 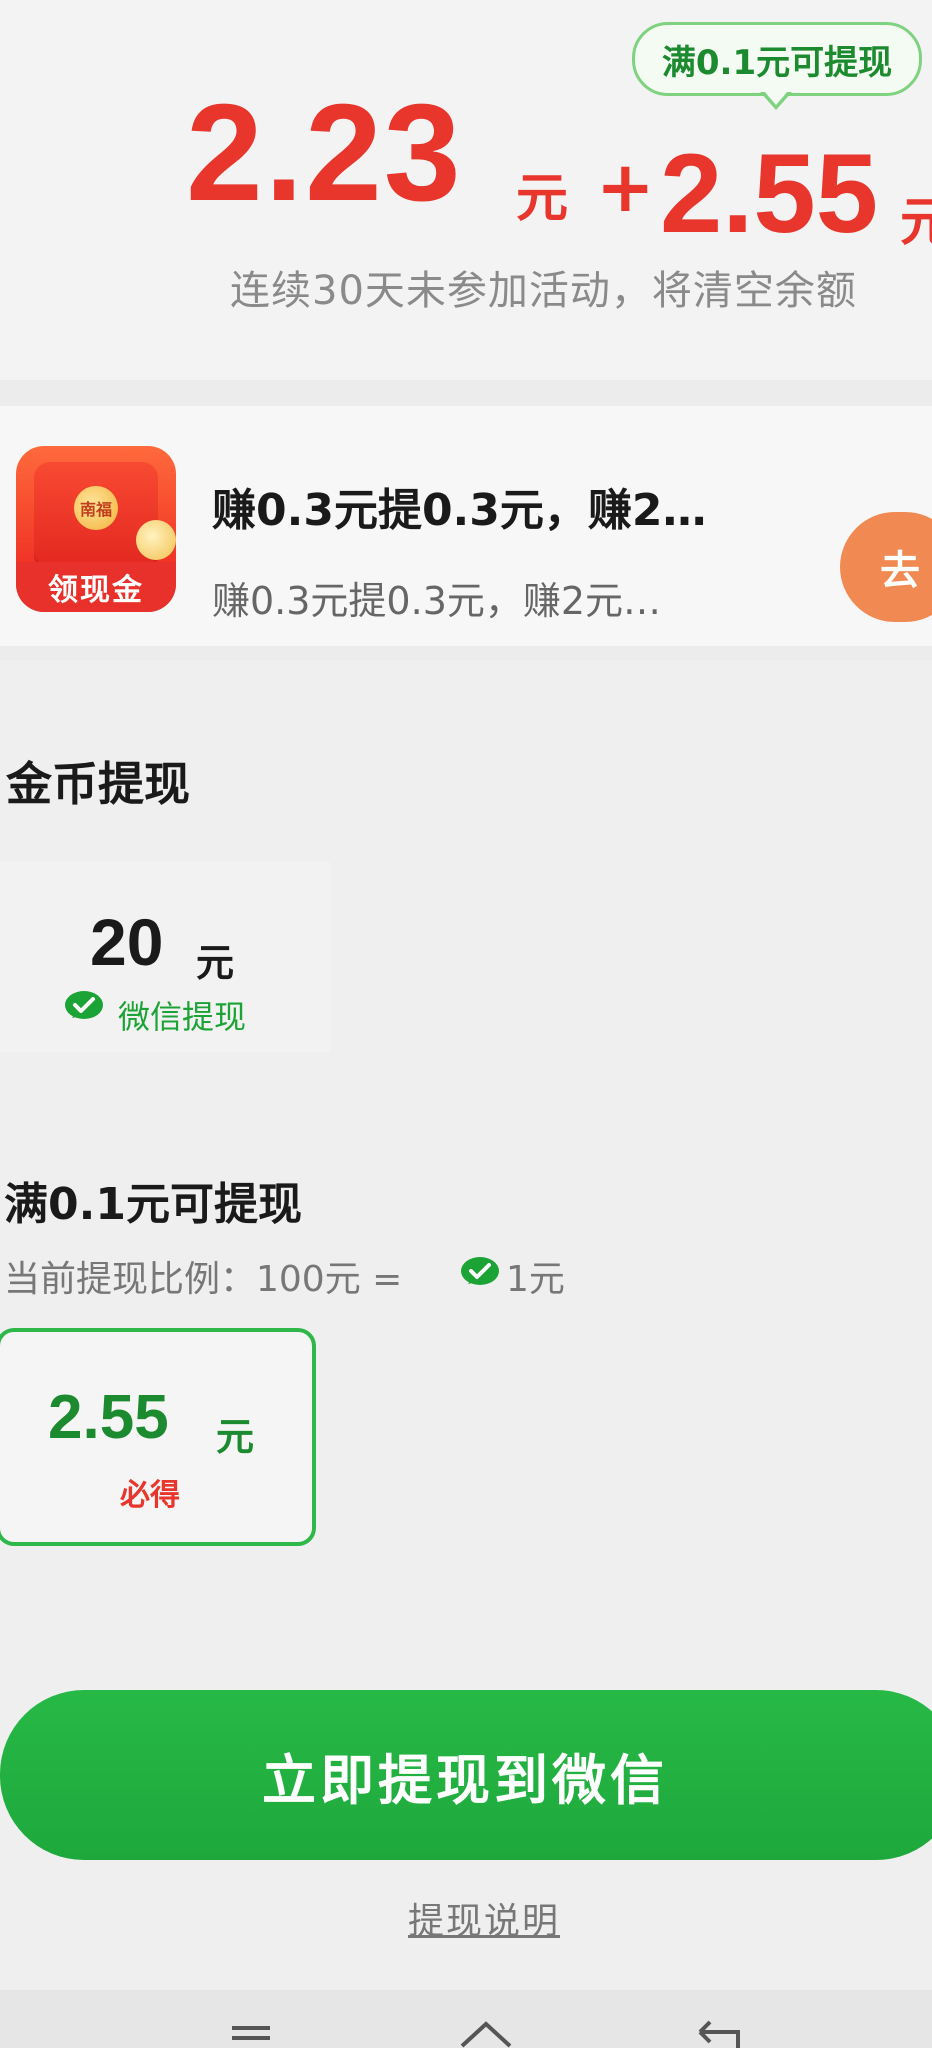 What do you see at coordinates (127, 942) in the screenshot?
I see `option-amount: 20` at bounding box center [127, 942].